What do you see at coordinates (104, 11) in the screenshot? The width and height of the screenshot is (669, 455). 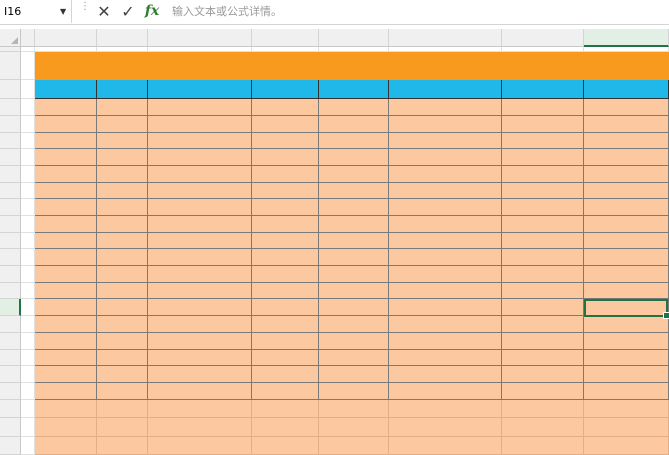 I see `cancel-icon: ✕` at bounding box center [104, 11].